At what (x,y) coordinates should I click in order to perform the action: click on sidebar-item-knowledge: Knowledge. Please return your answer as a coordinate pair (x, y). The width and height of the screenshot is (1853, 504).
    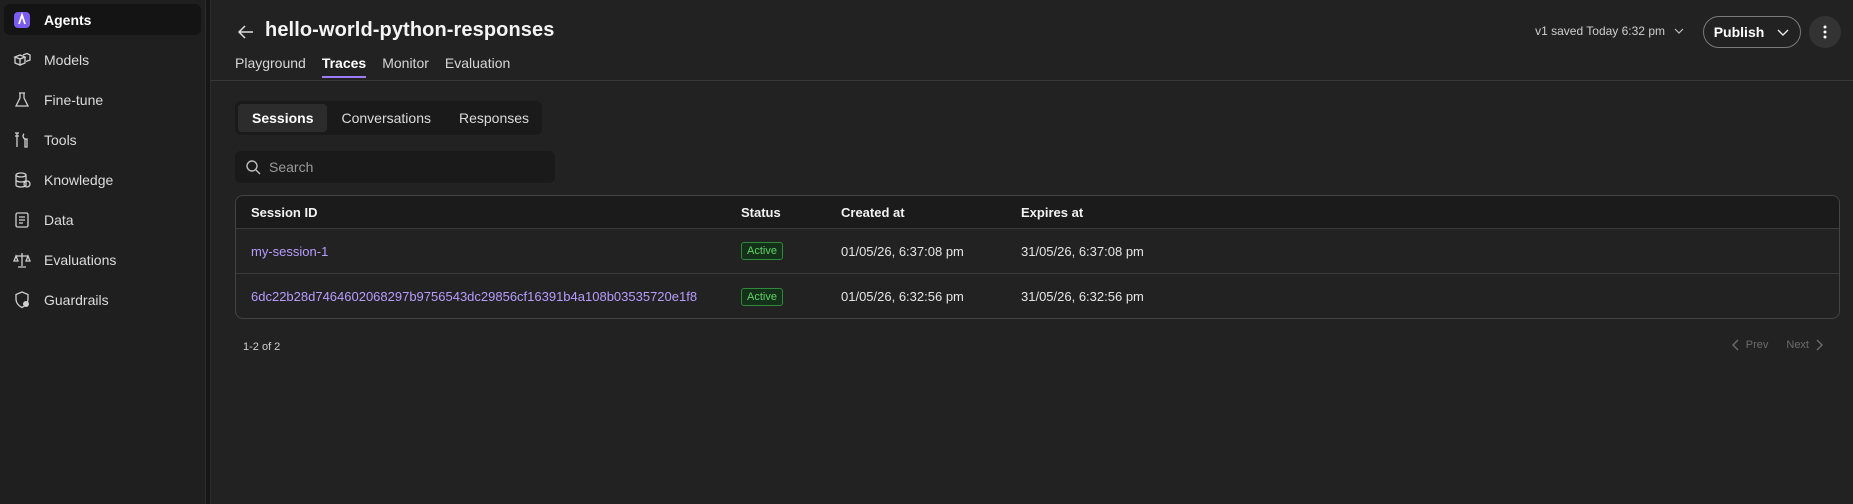
    Looking at the image, I should click on (102, 179).